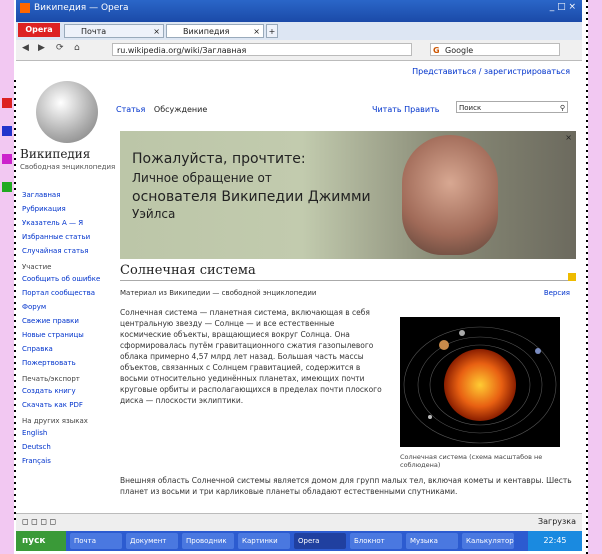 The image size is (602, 554). I want to click on forward-icon: ▶, so click(41, 48).